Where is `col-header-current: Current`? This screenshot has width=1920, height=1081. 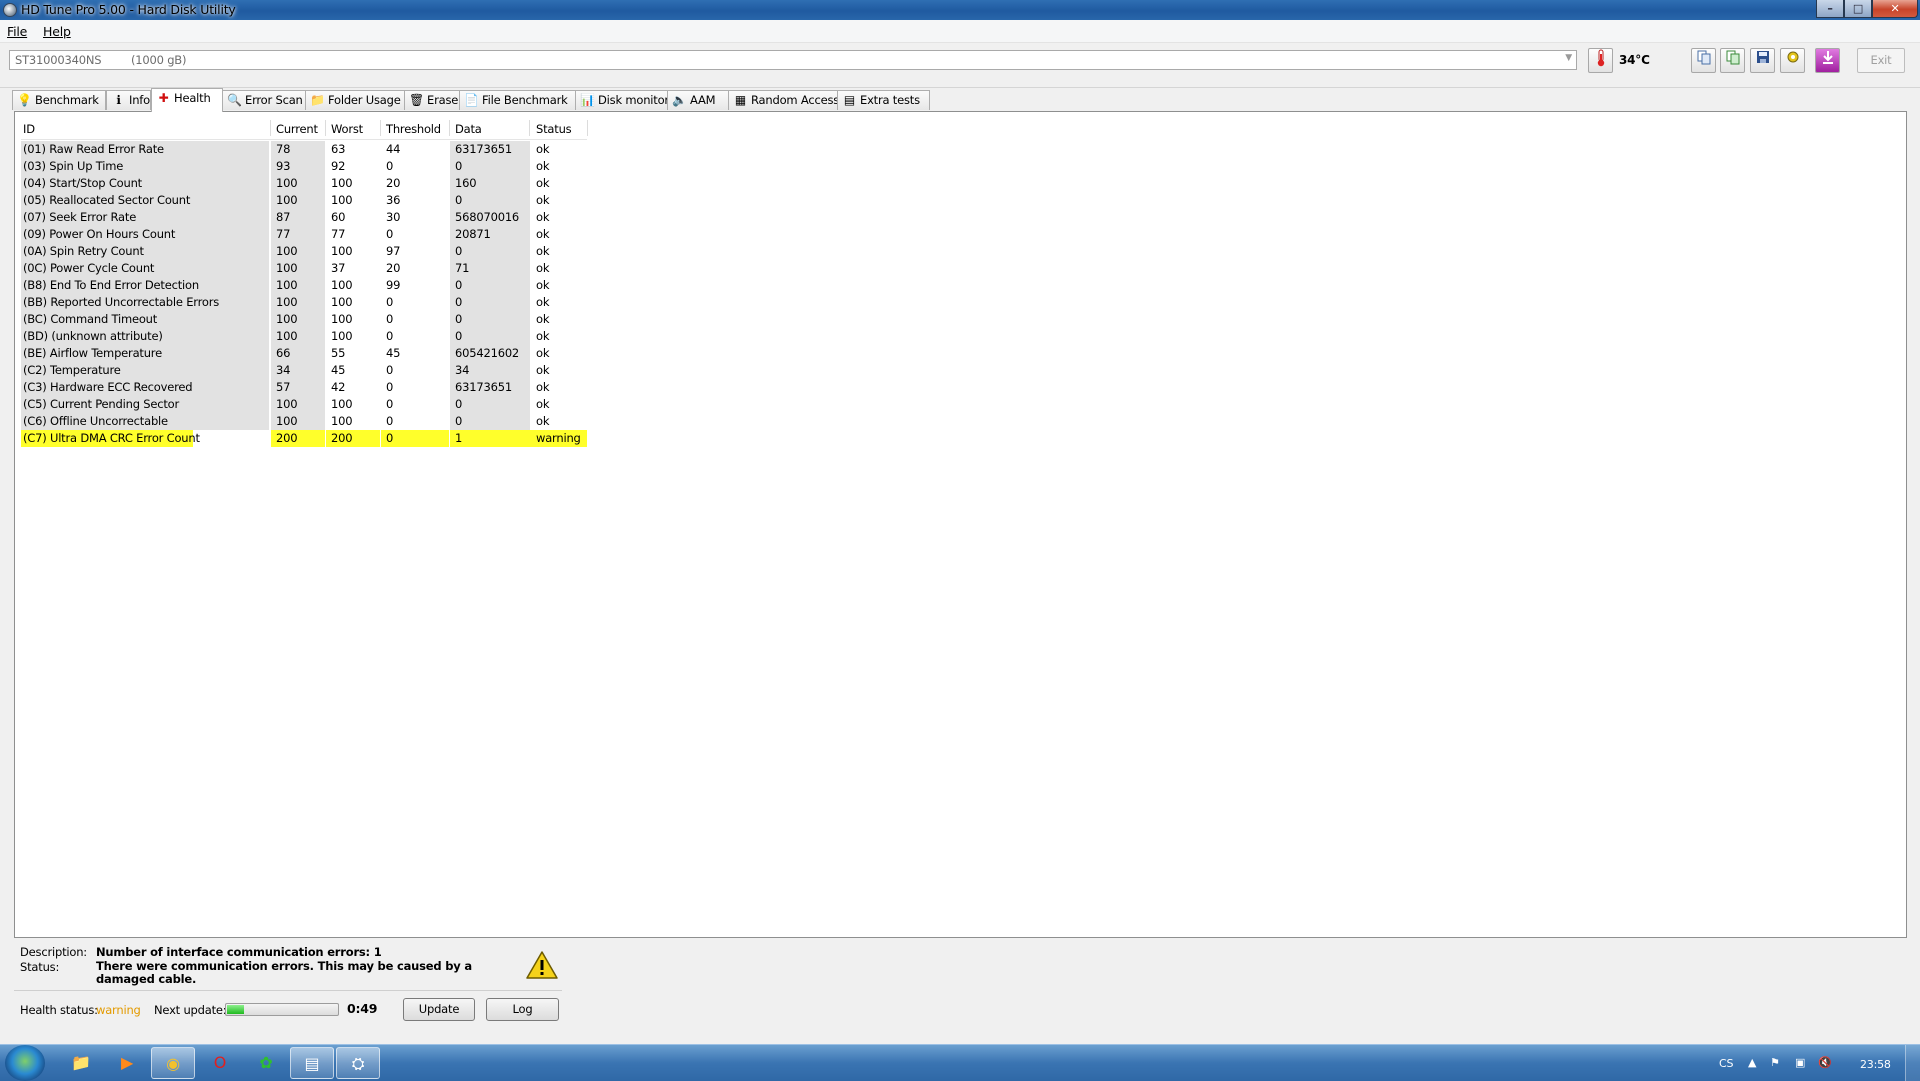
col-header-current: Current is located at coordinates (297, 129).